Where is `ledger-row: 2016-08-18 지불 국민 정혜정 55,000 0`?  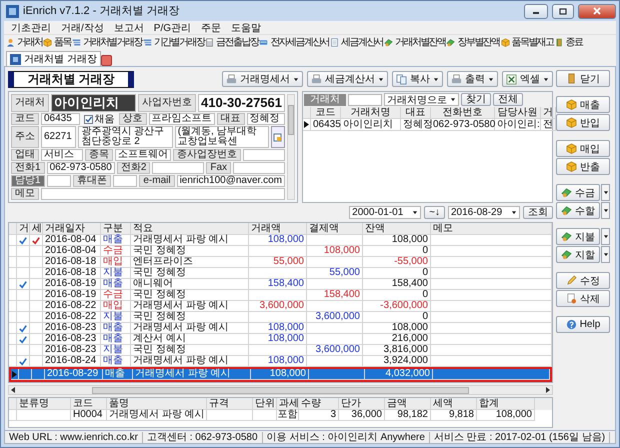
ledger-row: 2016-08-18 지불 국민 정혜정 55,000 0 is located at coordinates (280, 273).